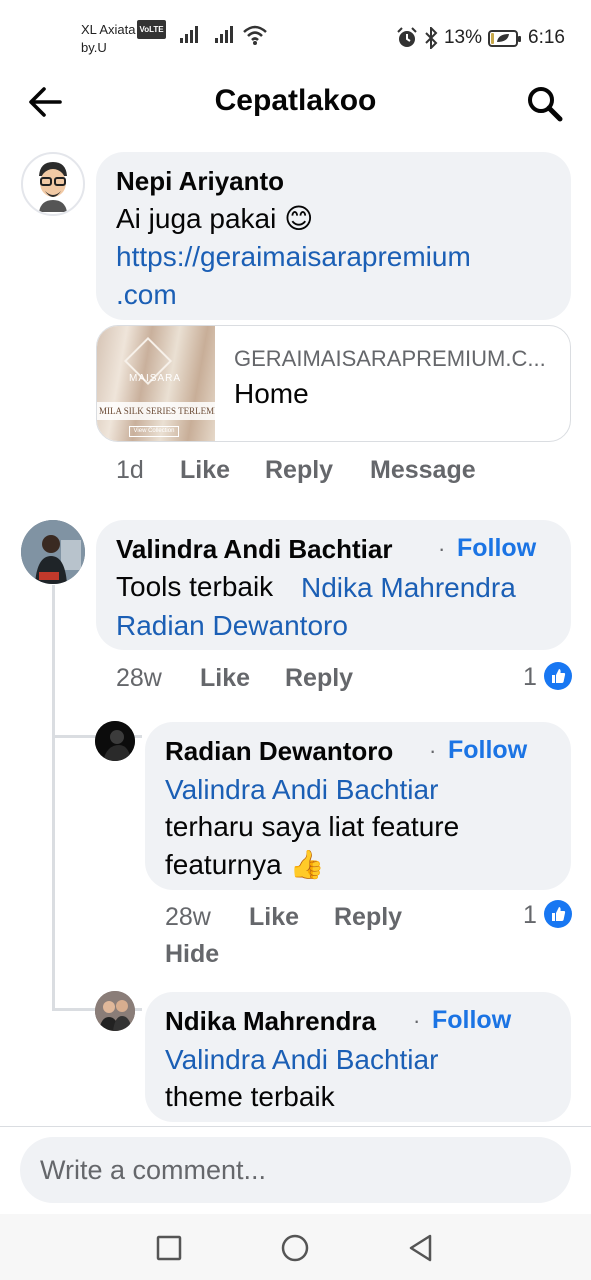  Describe the element at coordinates (271, 393) in the screenshot. I see `preview-title: Home` at that location.